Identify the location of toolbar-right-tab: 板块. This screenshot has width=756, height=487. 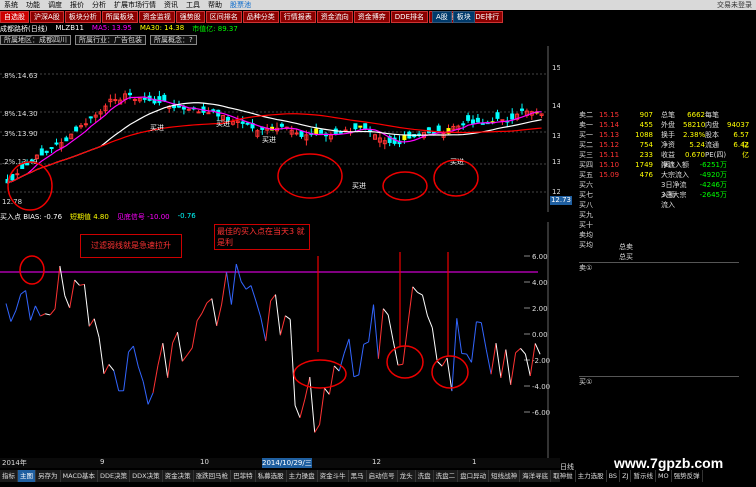
(463, 17).